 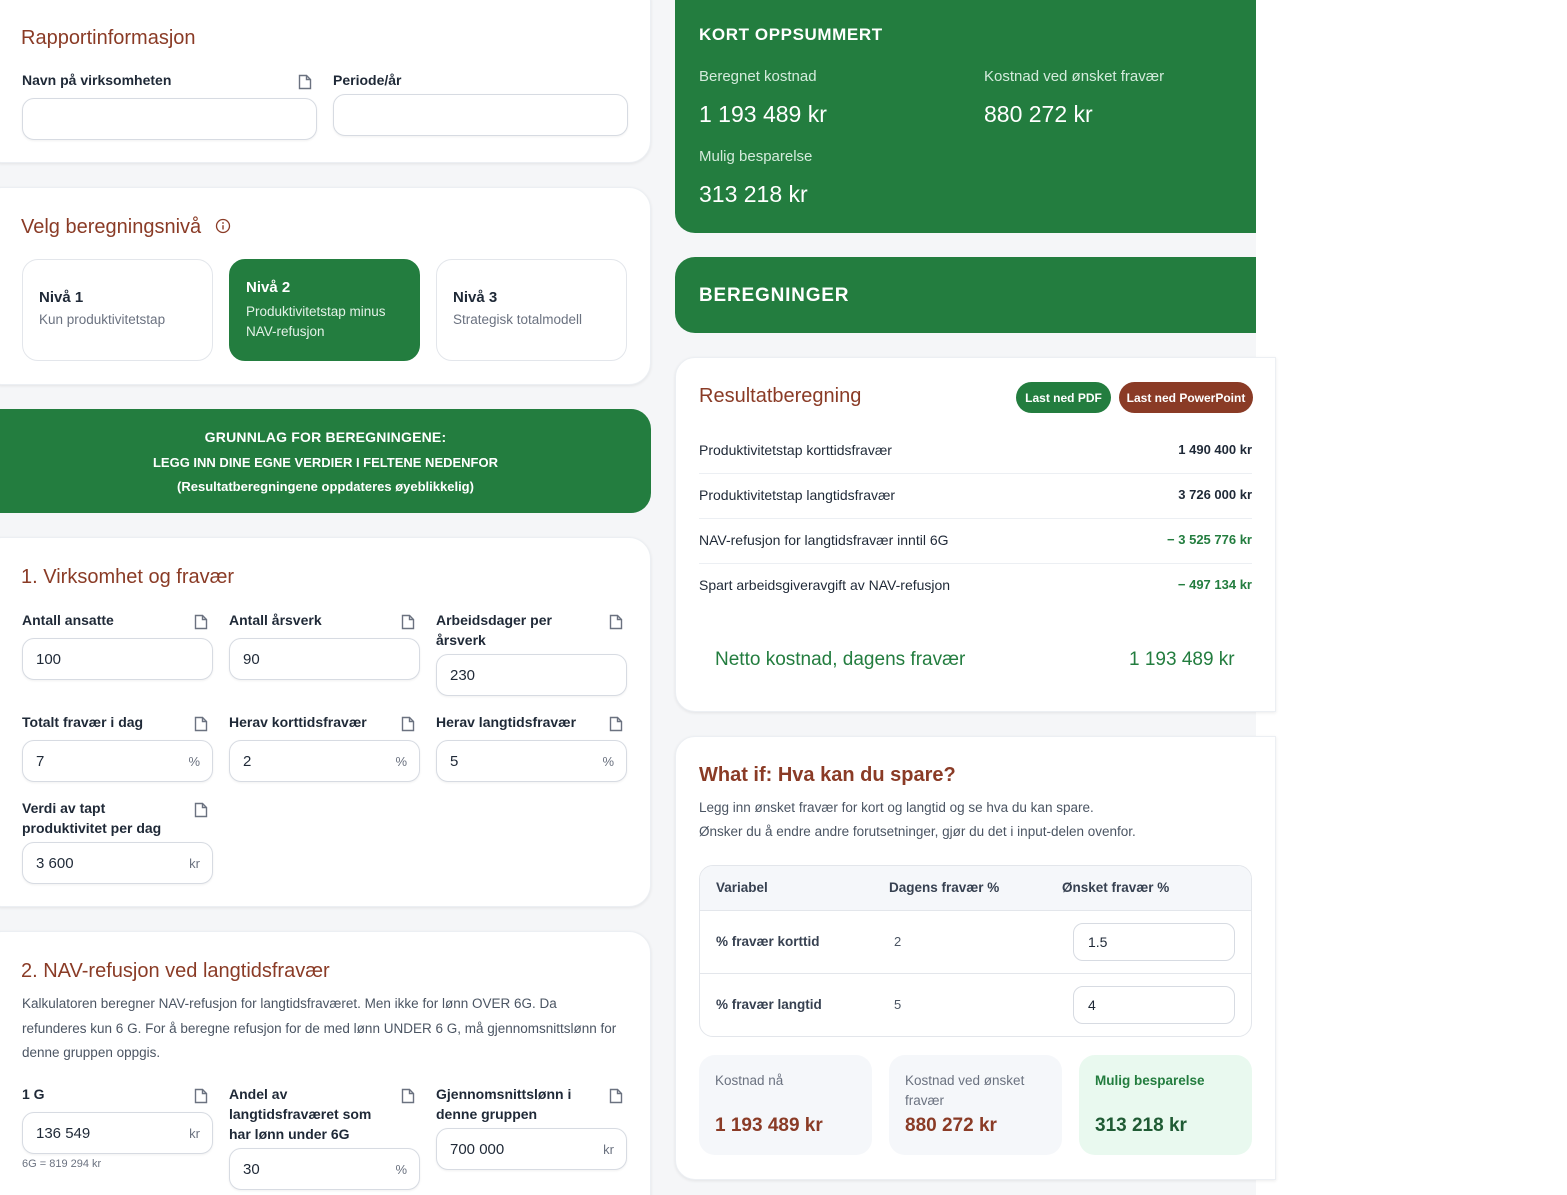 I want to click on desired-long-input: 4, so click(x=1154, y=1005).